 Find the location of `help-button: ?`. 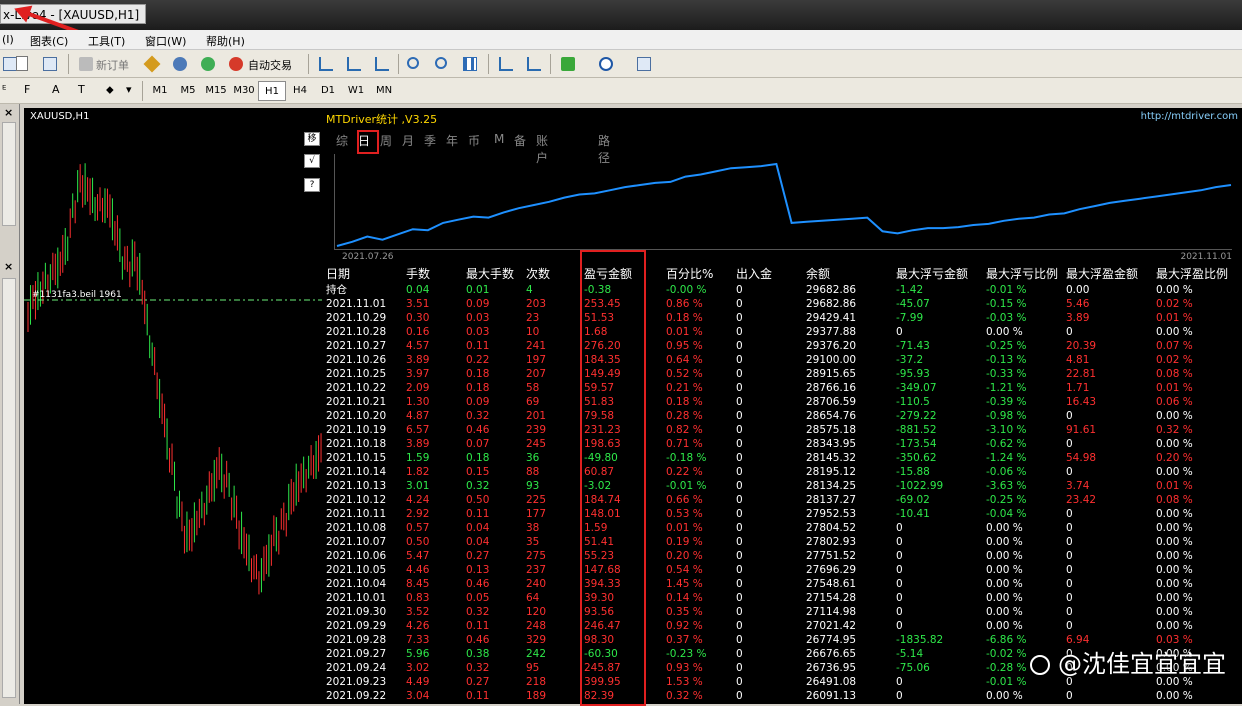

help-button: ? is located at coordinates (312, 185).